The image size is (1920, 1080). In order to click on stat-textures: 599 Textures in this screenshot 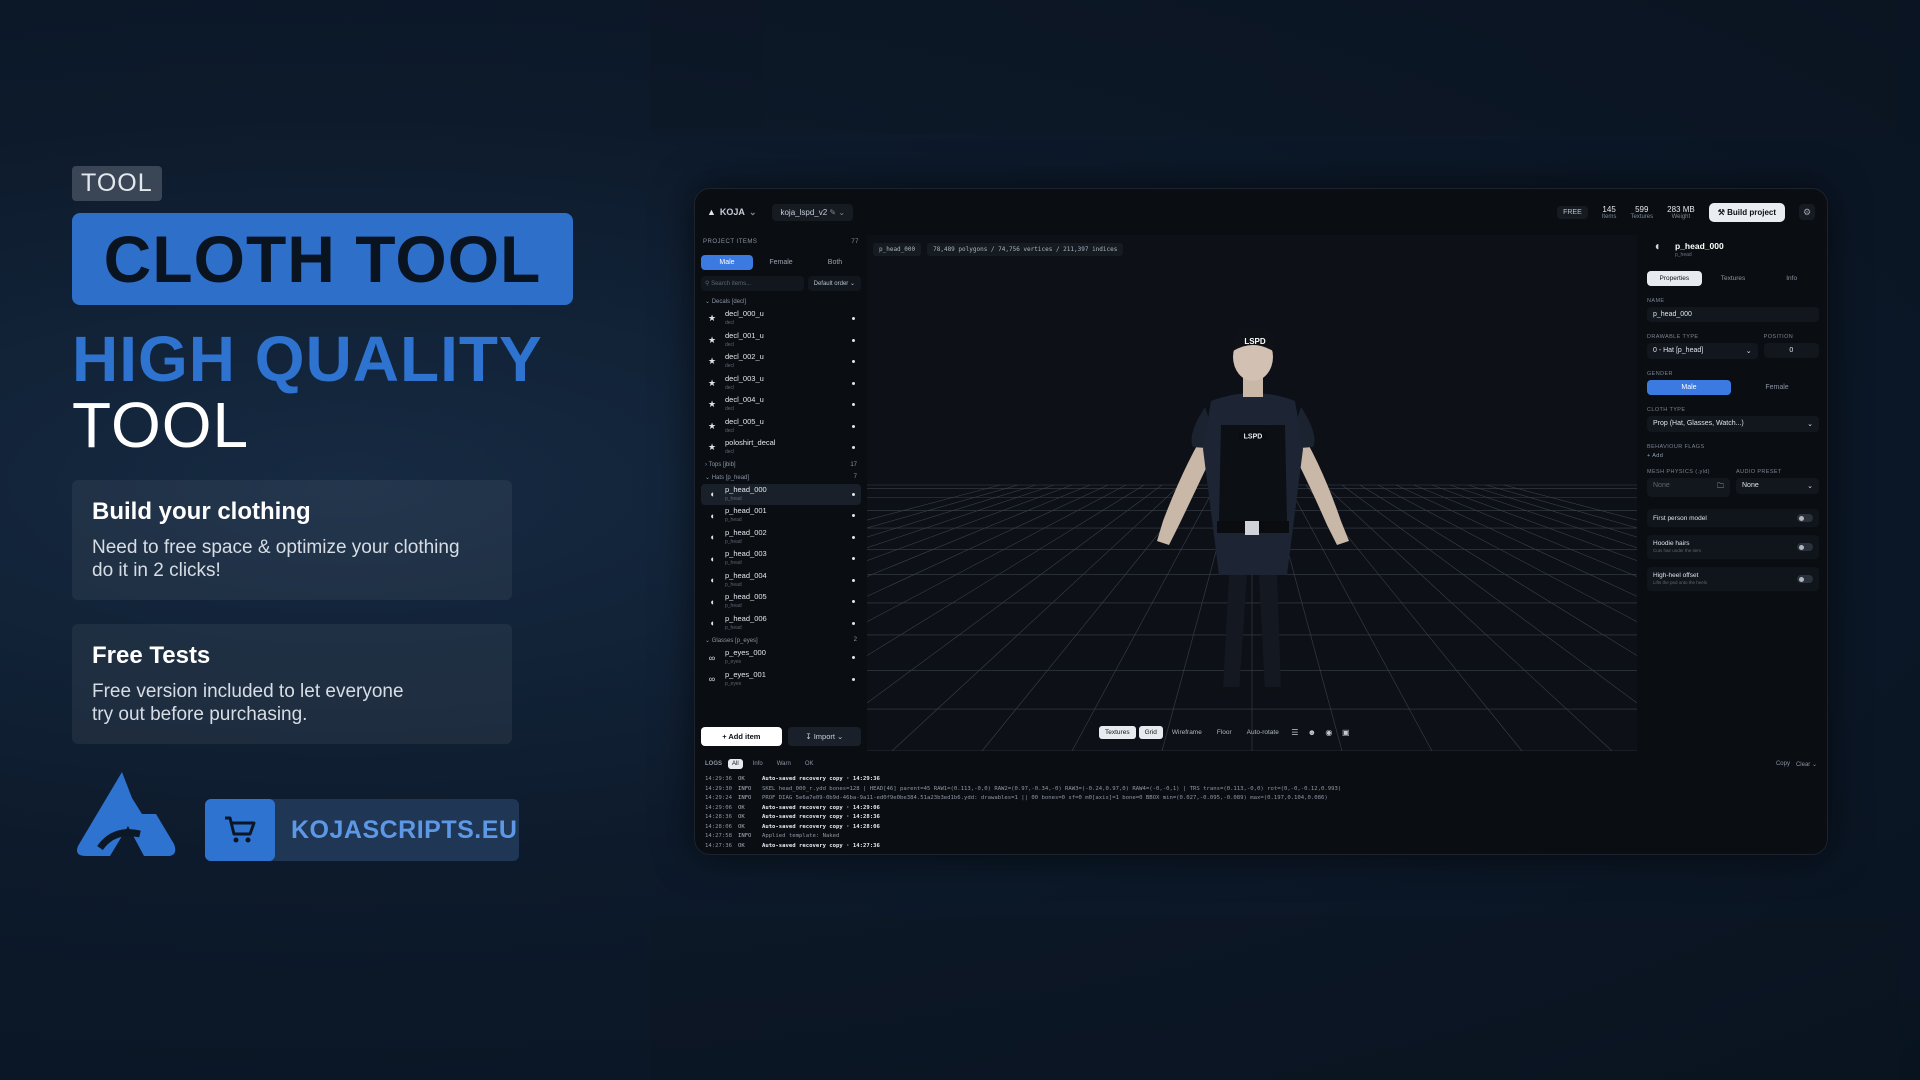, I will do `click(1642, 212)`.